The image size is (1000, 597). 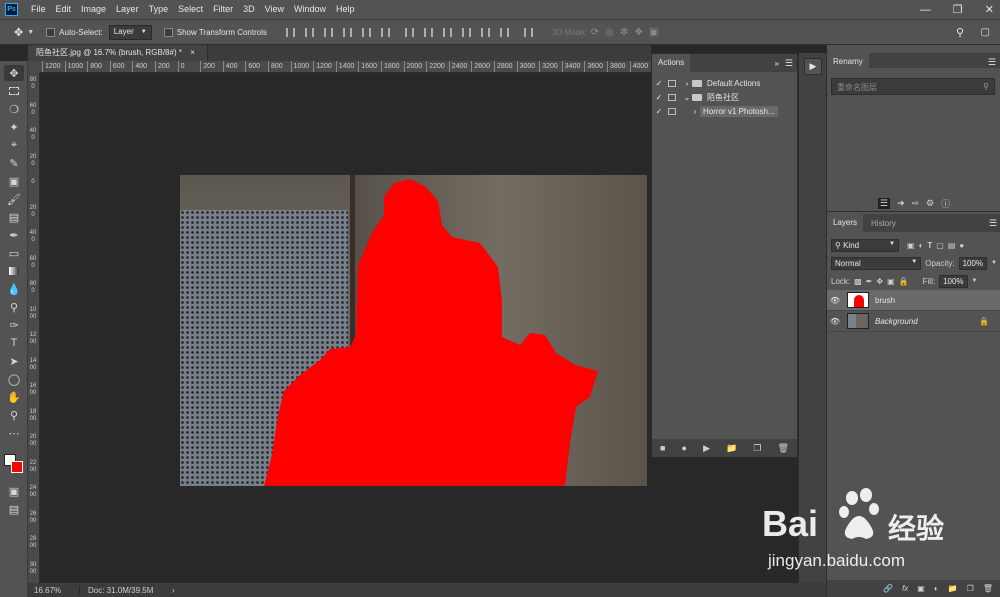 What do you see at coordinates (192, 52) in the screenshot?
I see `close-tab-icon: ×` at bounding box center [192, 52].